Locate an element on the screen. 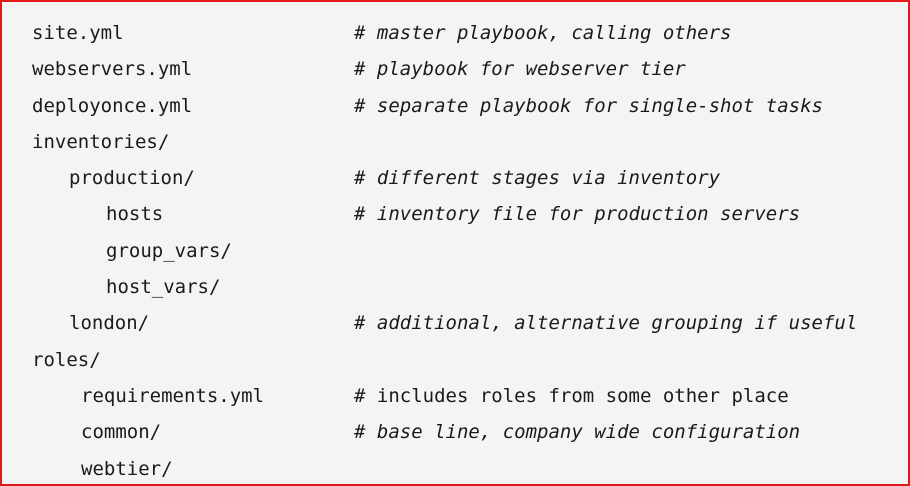 The width and height of the screenshot is (910, 486). code-comment: # playbook for webserver tier is located at coordinates (520, 69).